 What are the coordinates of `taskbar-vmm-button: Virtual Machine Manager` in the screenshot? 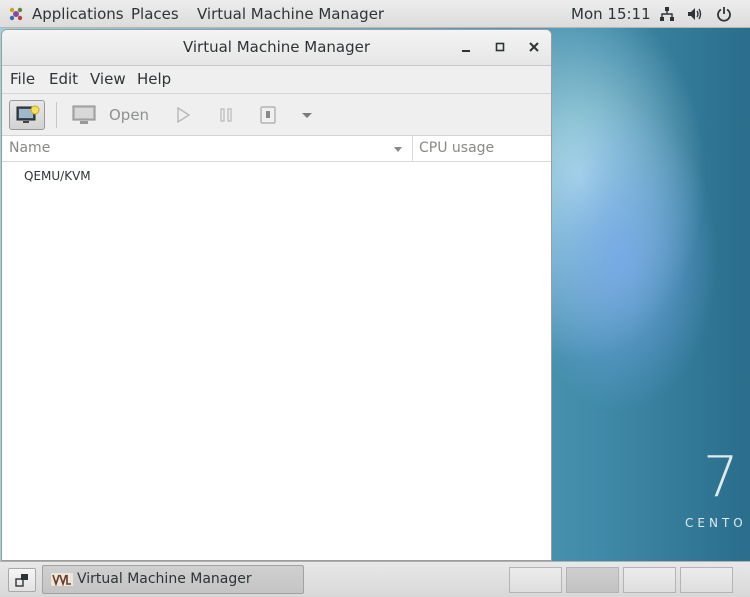 It's located at (173, 579).